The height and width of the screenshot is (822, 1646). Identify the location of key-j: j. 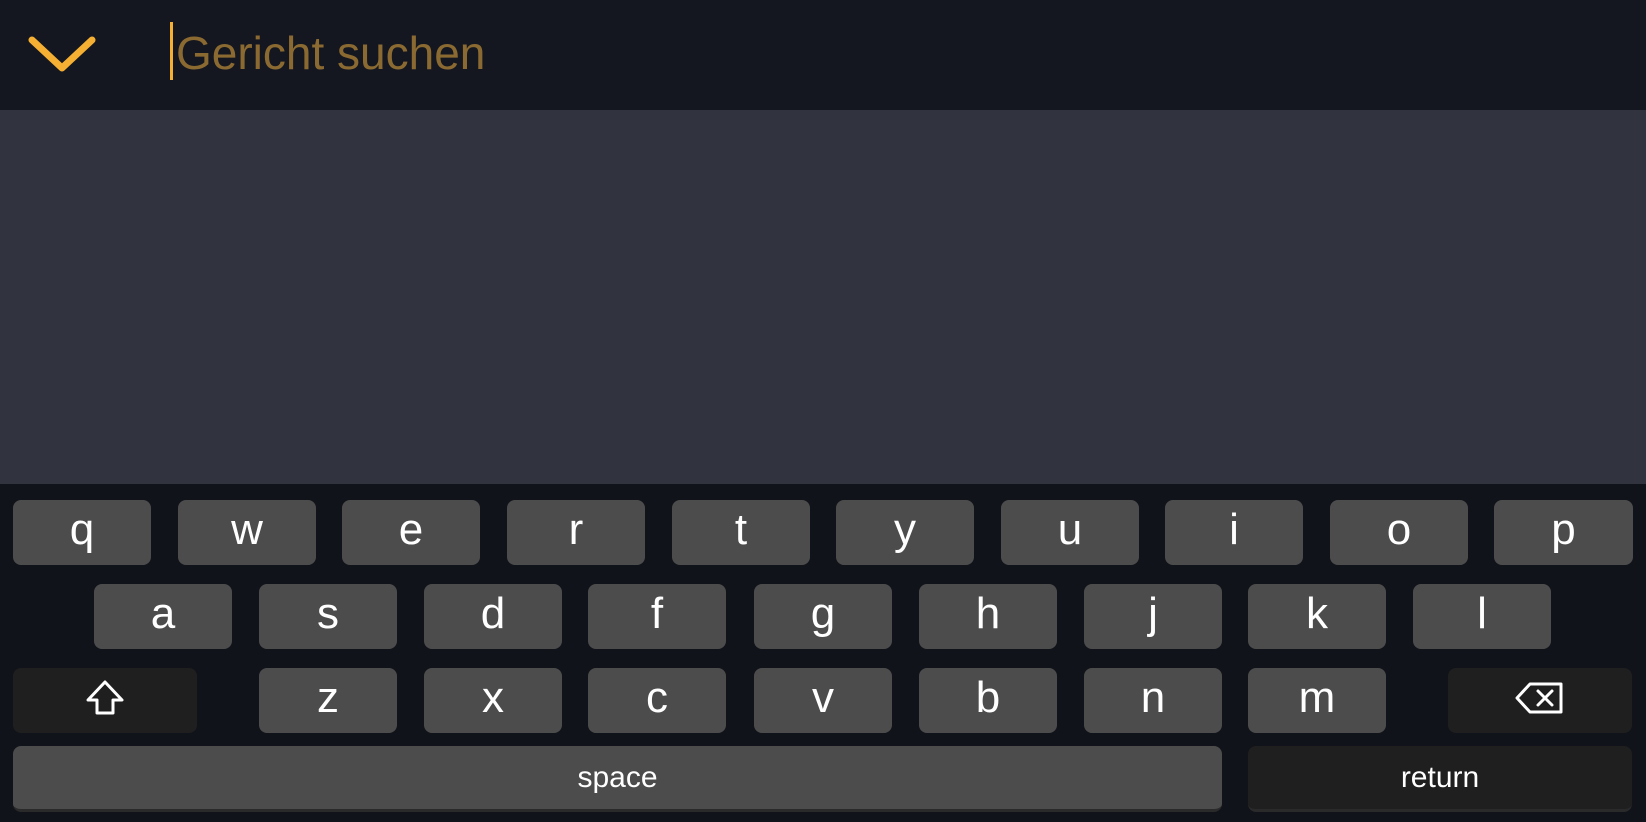
(1153, 616).